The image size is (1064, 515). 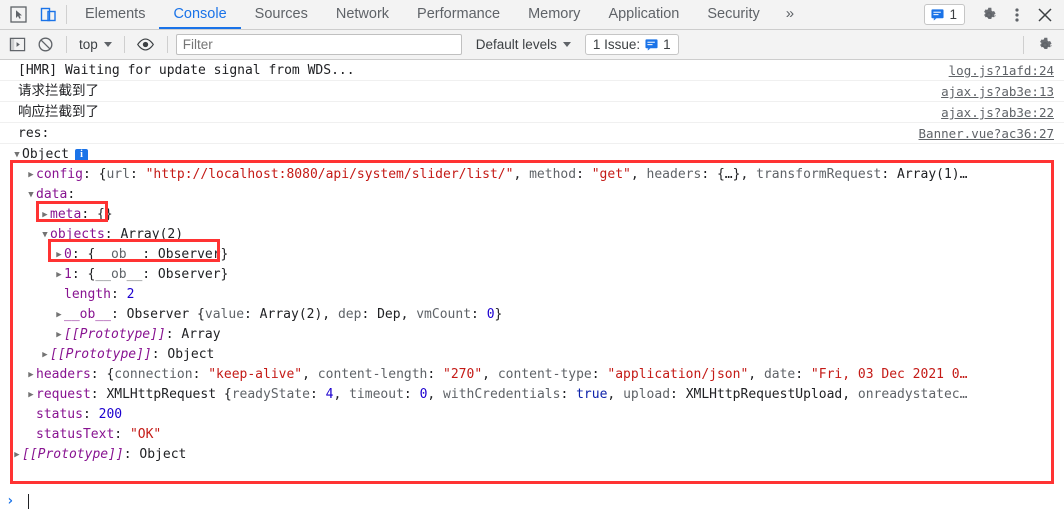 What do you see at coordinates (458, 14) in the screenshot?
I see `tab-performance: Performance` at bounding box center [458, 14].